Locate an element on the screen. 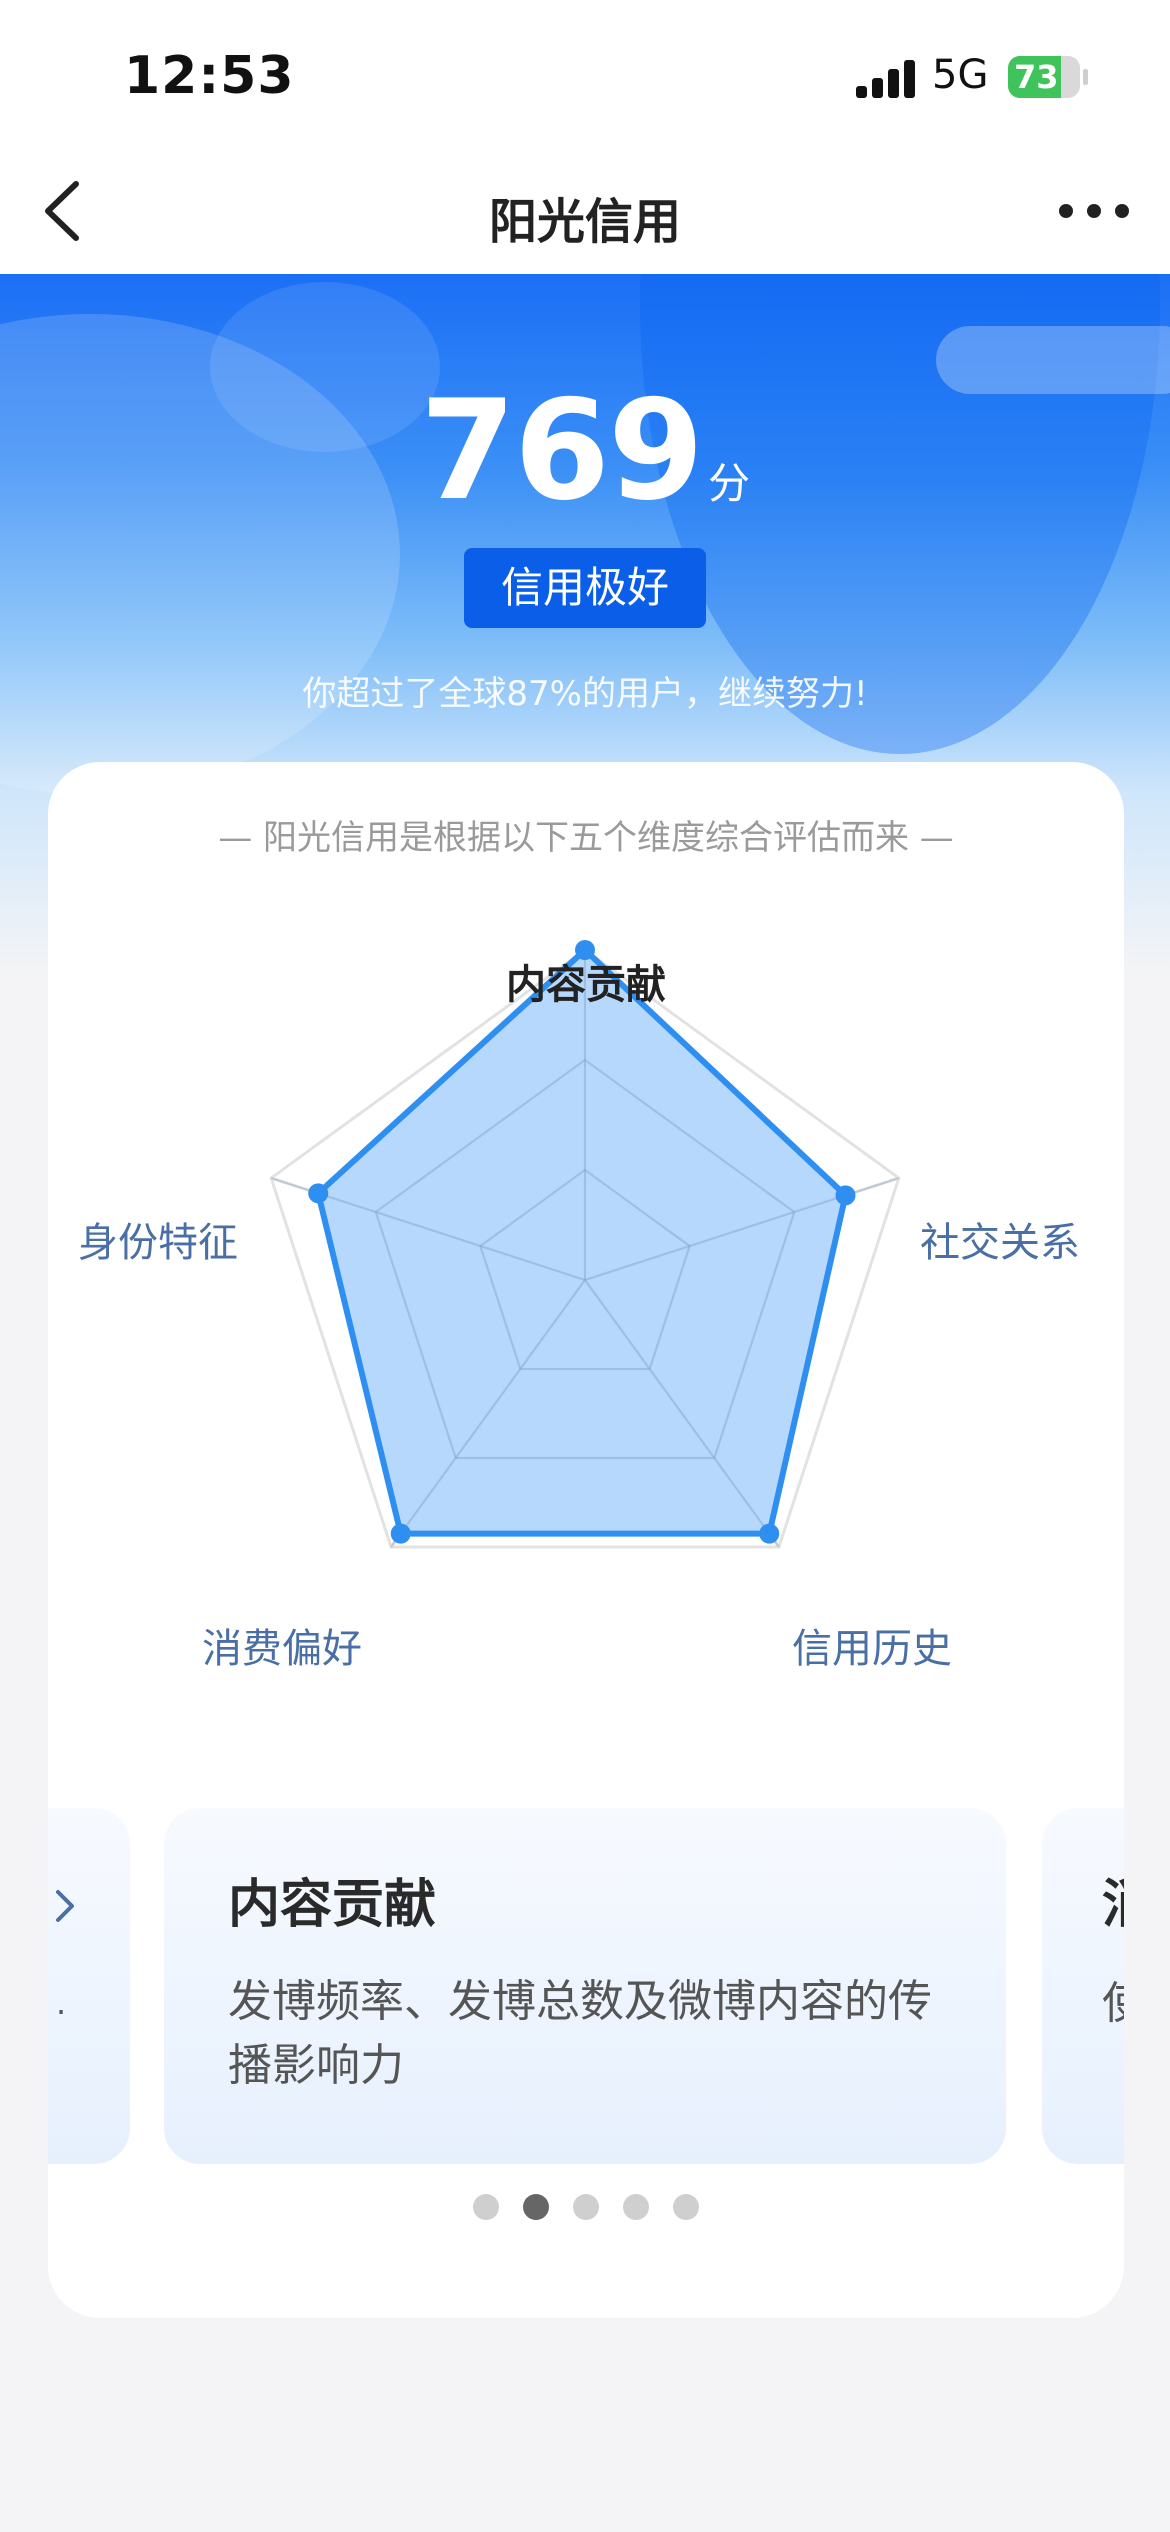 This screenshot has width=1170, height=2532. percentile-text: 你超过了全球87%的用户，继续努力! is located at coordinates (585, 694).